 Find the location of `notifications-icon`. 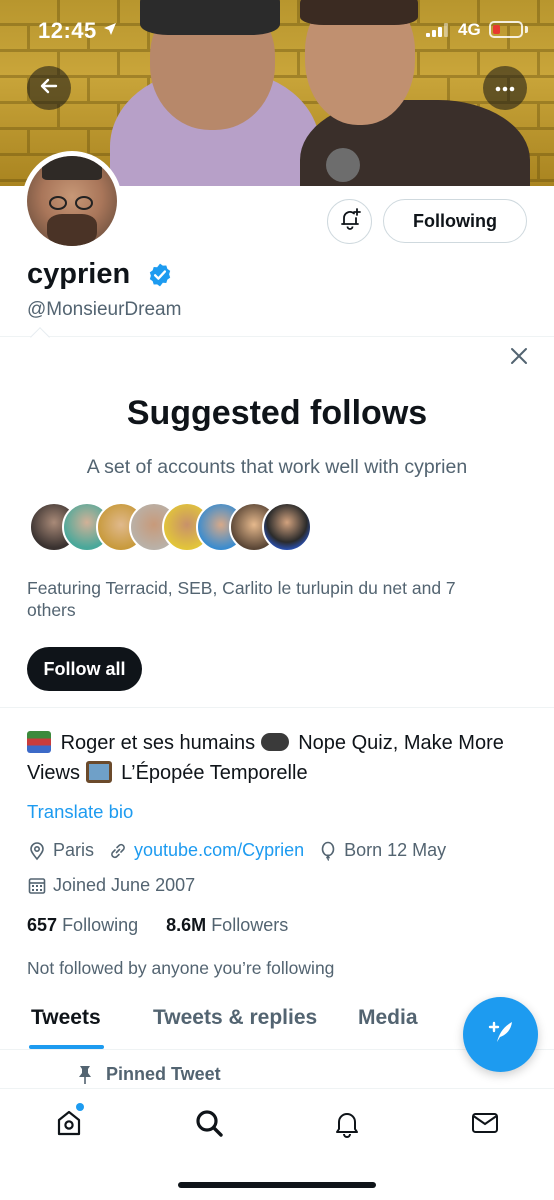

notifications-icon is located at coordinates (347, 1125).